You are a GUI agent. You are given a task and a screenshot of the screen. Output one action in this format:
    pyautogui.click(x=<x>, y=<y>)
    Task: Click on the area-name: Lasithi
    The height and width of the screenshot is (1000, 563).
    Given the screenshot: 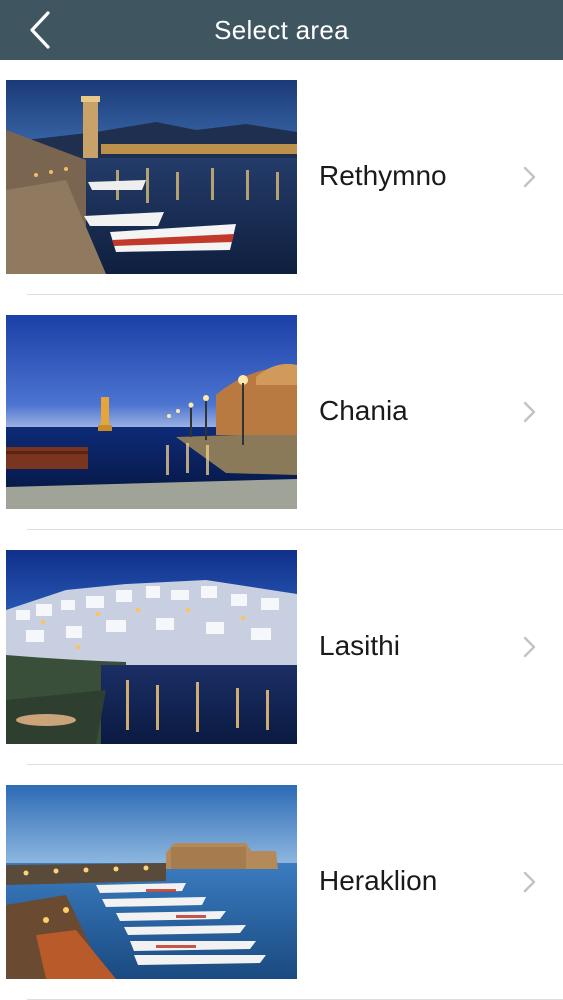 What is the action you would take?
    pyautogui.click(x=359, y=645)
    